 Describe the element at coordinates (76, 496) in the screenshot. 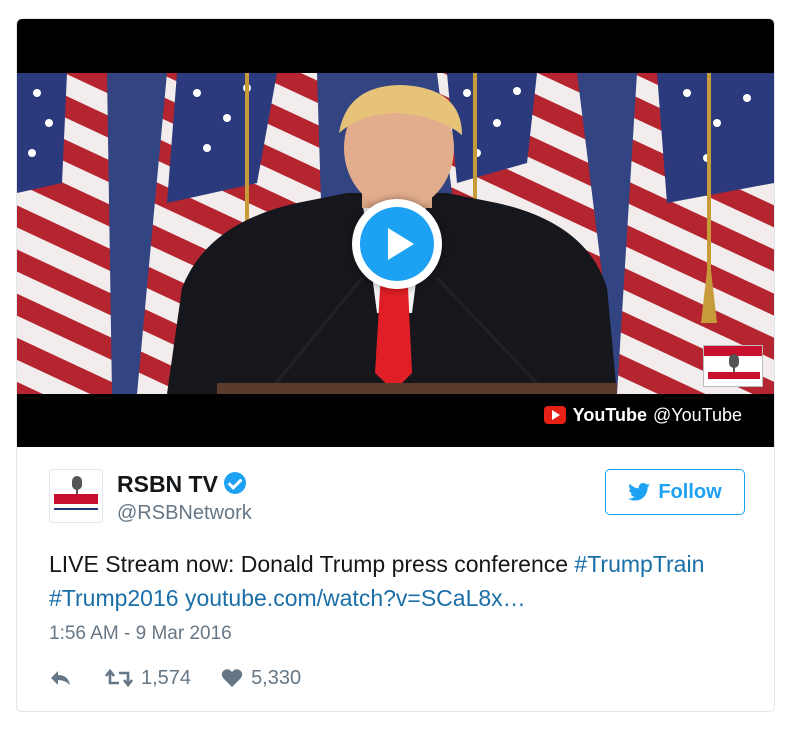

I see `avatar` at that location.